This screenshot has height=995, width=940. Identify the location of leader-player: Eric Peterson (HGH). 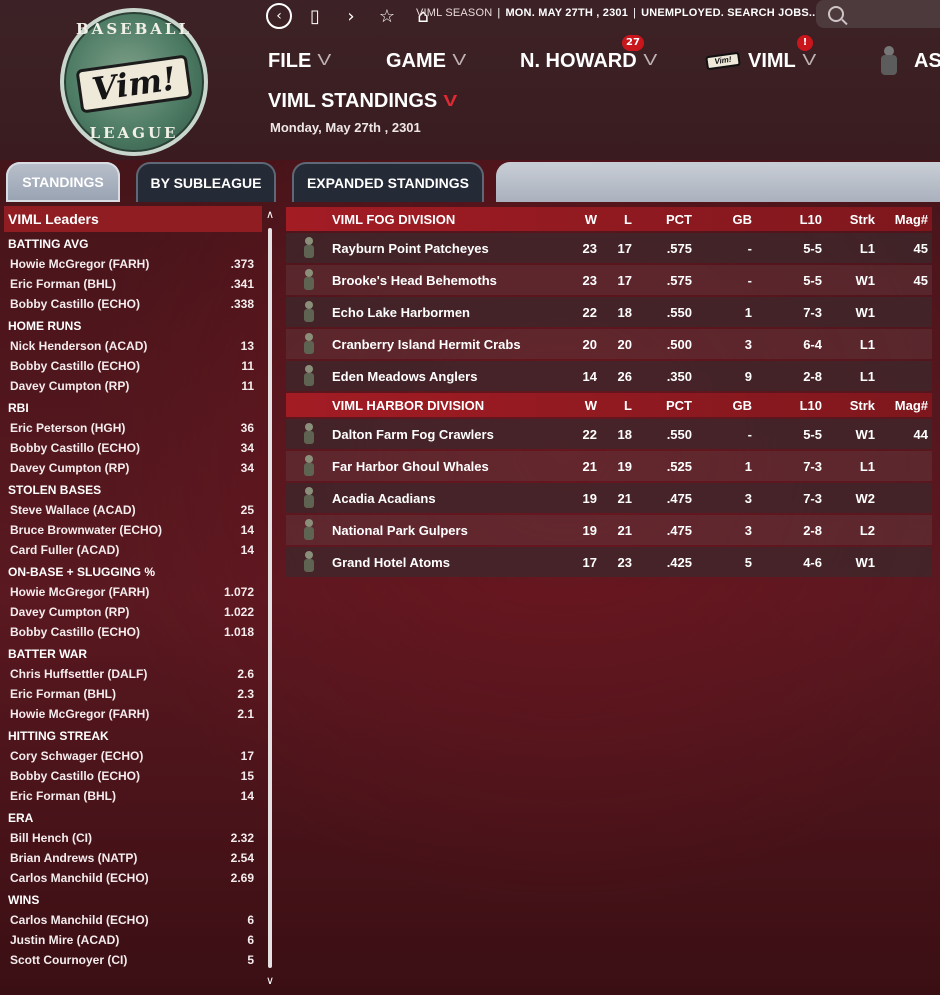
(67, 428).